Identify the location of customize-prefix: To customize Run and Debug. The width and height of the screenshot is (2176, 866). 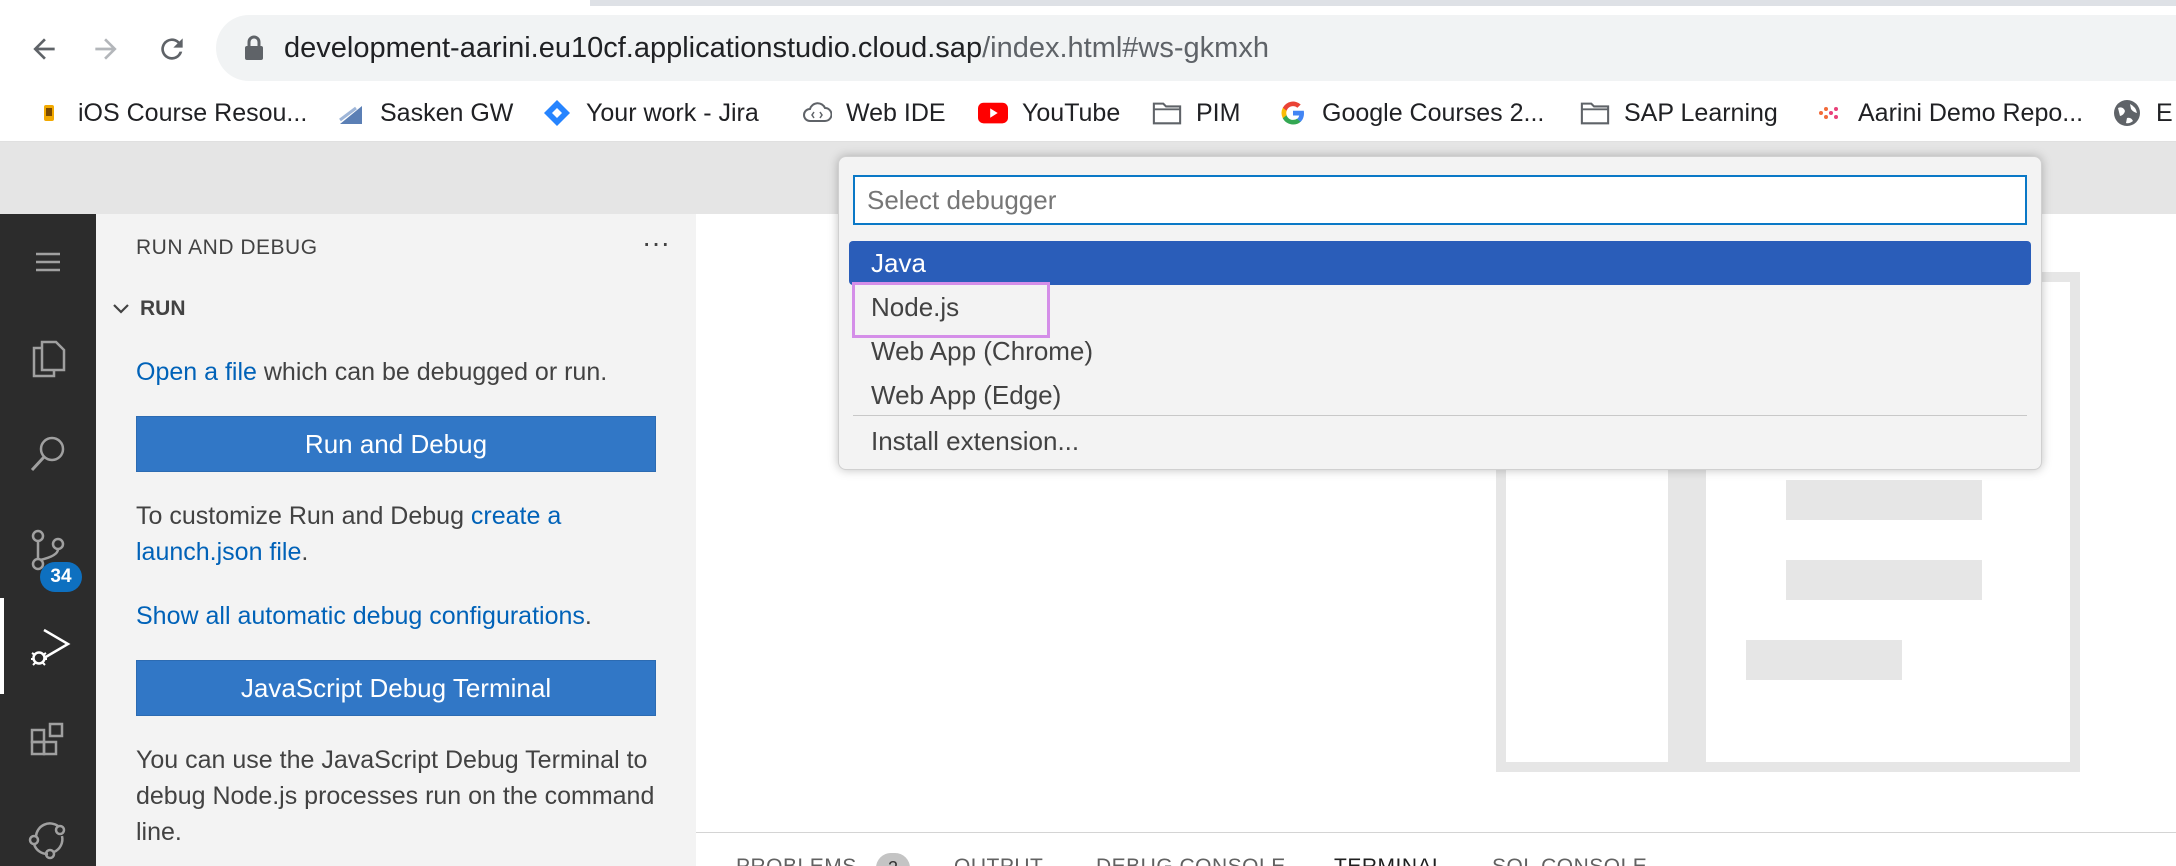
(303, 516).